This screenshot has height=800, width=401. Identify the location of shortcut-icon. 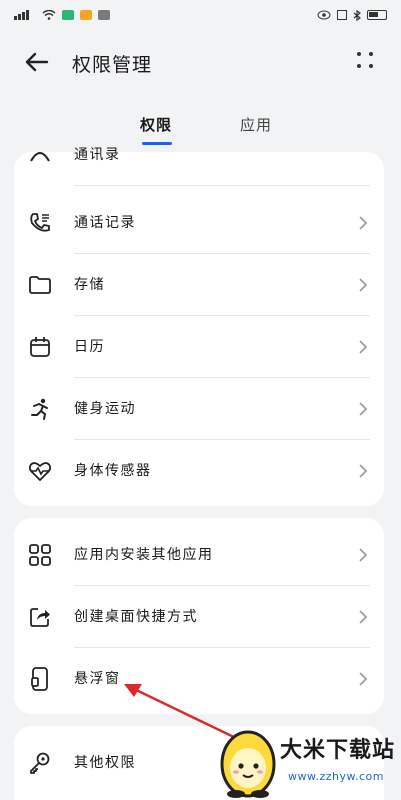
(40, 617).